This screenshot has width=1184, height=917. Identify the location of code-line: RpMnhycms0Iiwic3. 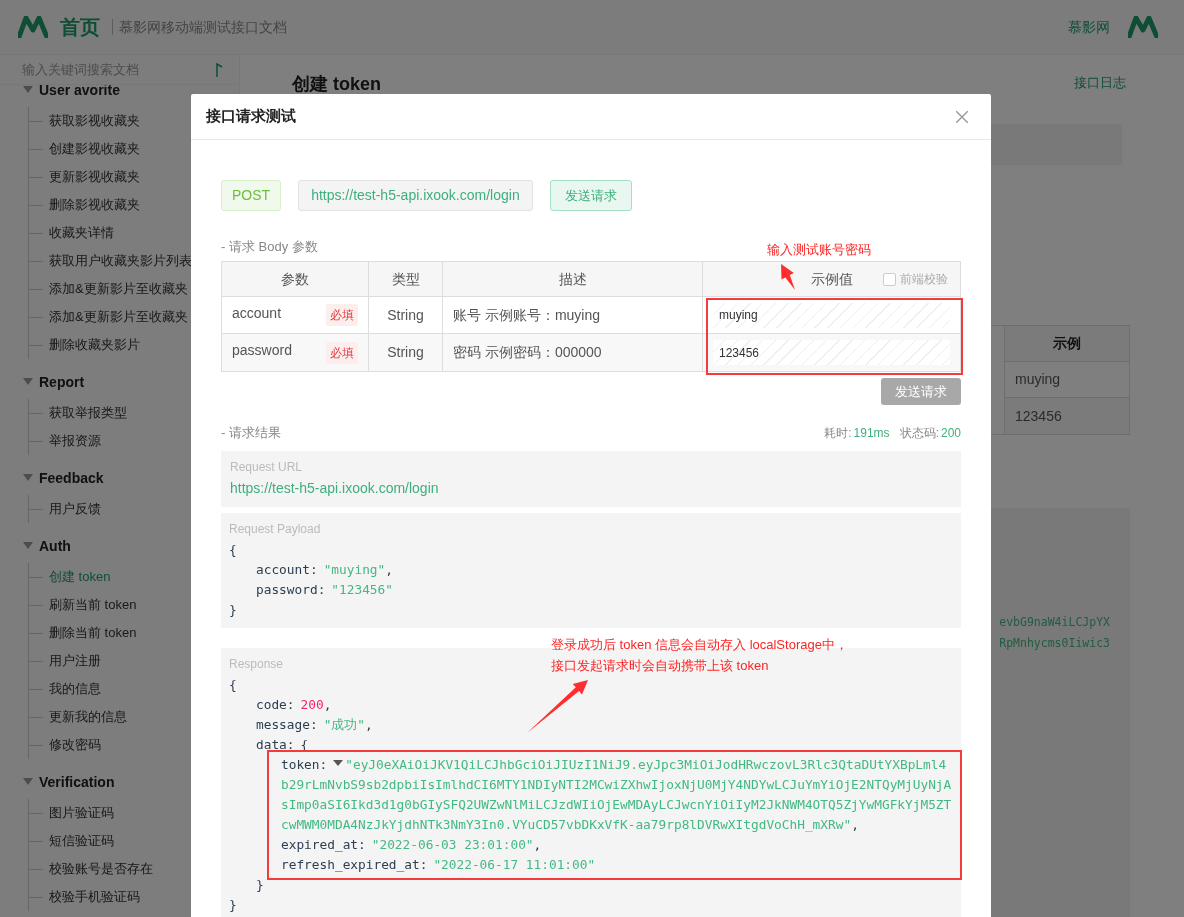
(1054, 644).